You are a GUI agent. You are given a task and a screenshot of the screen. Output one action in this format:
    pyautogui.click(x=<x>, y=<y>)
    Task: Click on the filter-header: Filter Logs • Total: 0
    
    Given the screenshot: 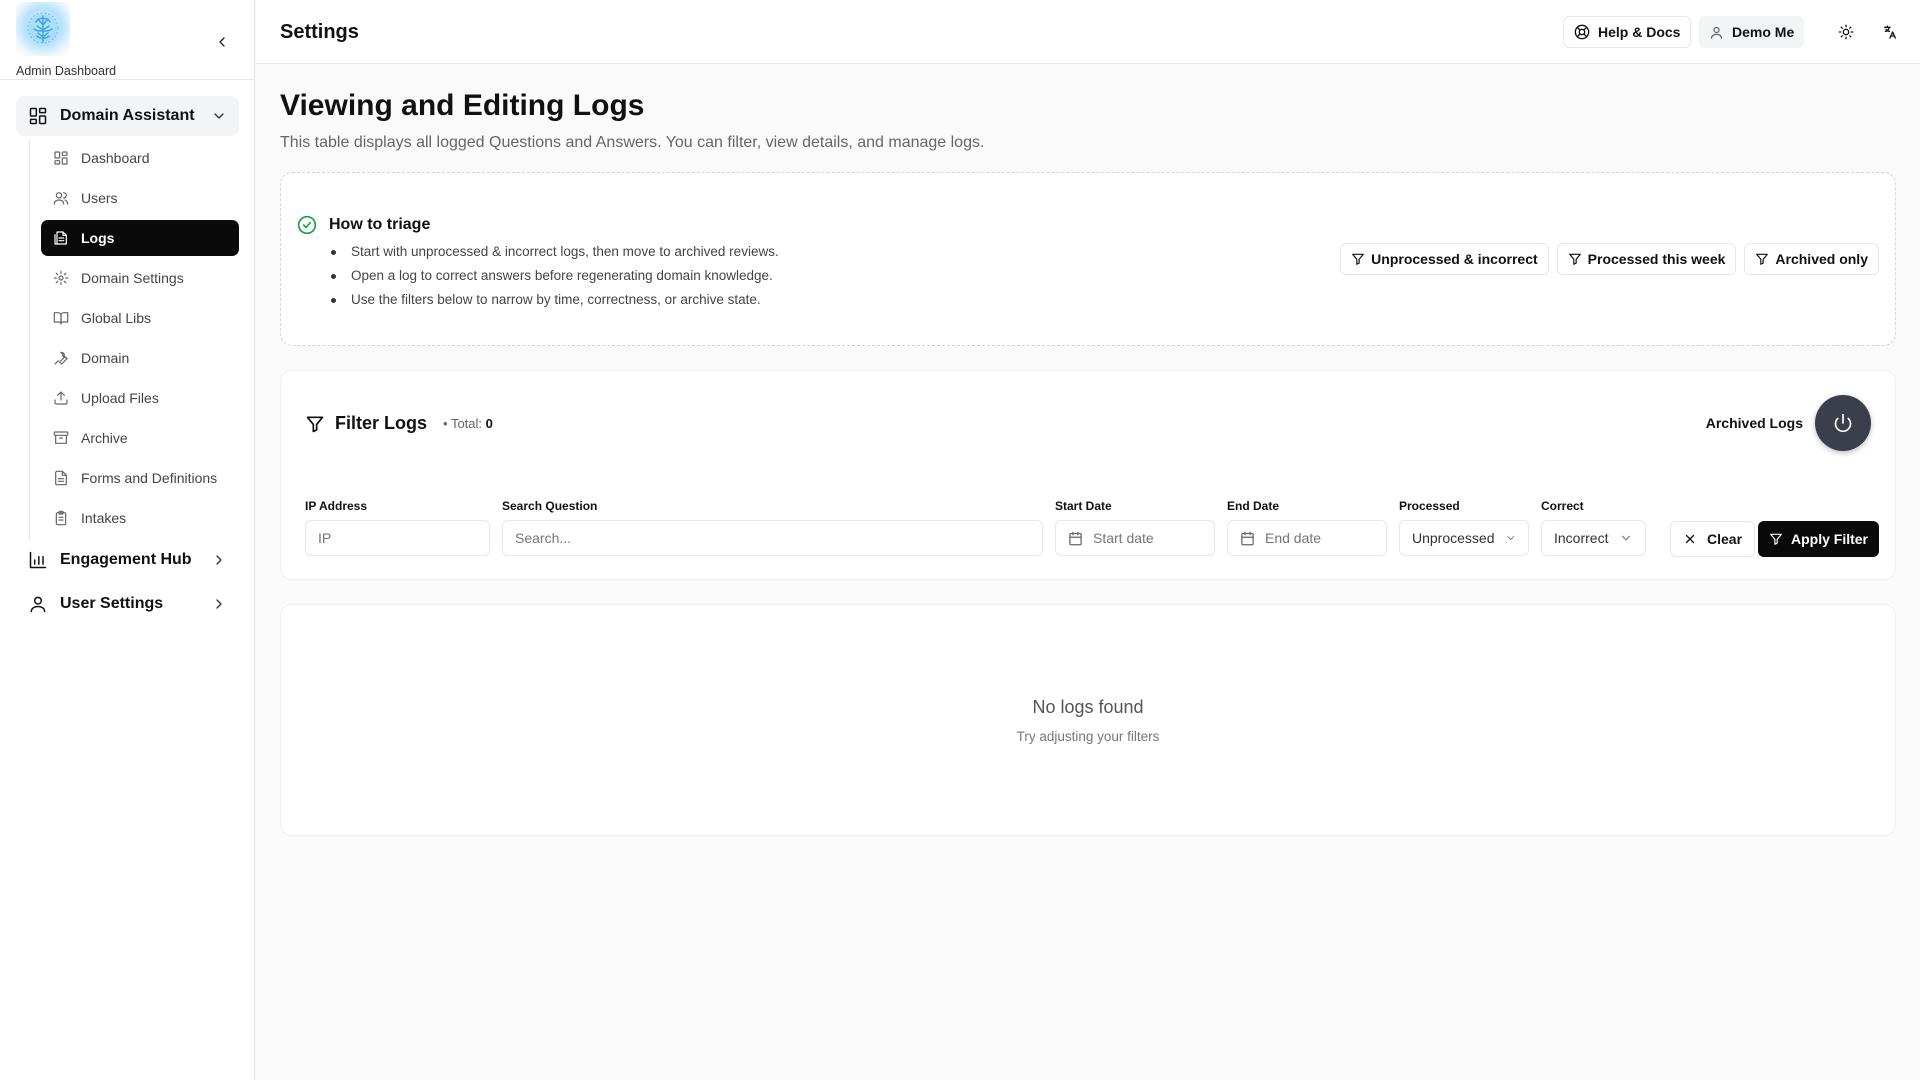 What is the action you would take?
    pyautogui.click(x=399, y=423)
    